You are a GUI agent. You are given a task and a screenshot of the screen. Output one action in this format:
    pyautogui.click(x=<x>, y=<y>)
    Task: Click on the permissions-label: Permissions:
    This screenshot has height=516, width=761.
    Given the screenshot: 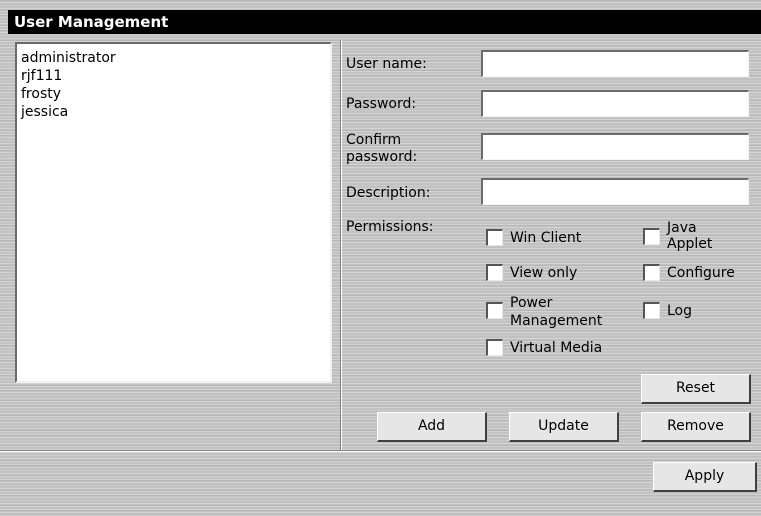 What is the action you would take?
    pyautogui.click(x=390, y=227)
    